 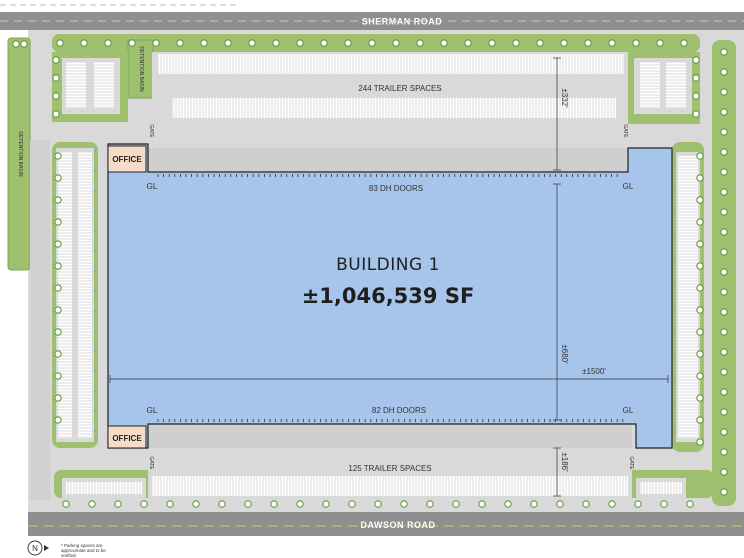 I want to click on north-trailer-label: 244 TRAILER SPACES, so click(x=399, y=88).